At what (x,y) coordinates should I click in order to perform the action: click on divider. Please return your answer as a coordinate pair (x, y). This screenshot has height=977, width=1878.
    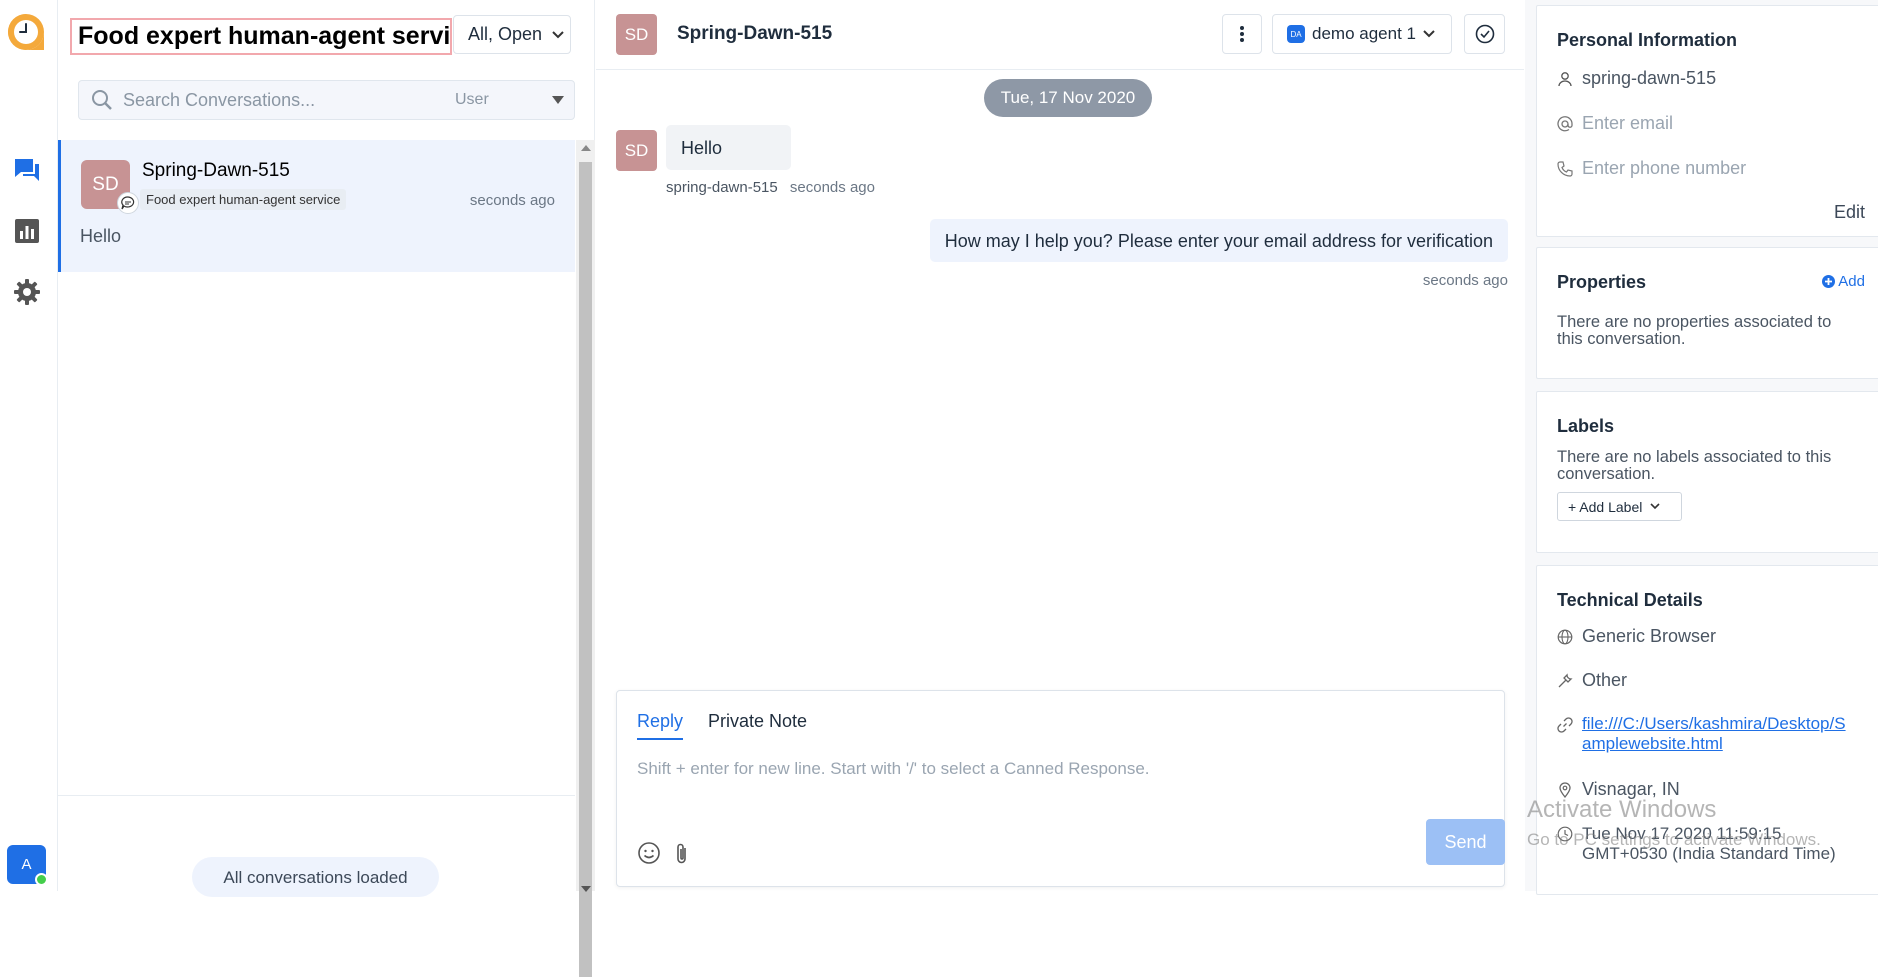
    Looking at the image, I should click on (316, 795).